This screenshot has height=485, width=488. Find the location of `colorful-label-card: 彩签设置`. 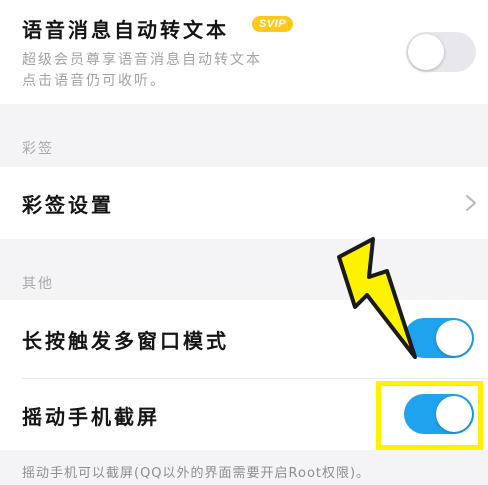

colorful-label-card: 彩签设置 is located at coordinates (244, 203).